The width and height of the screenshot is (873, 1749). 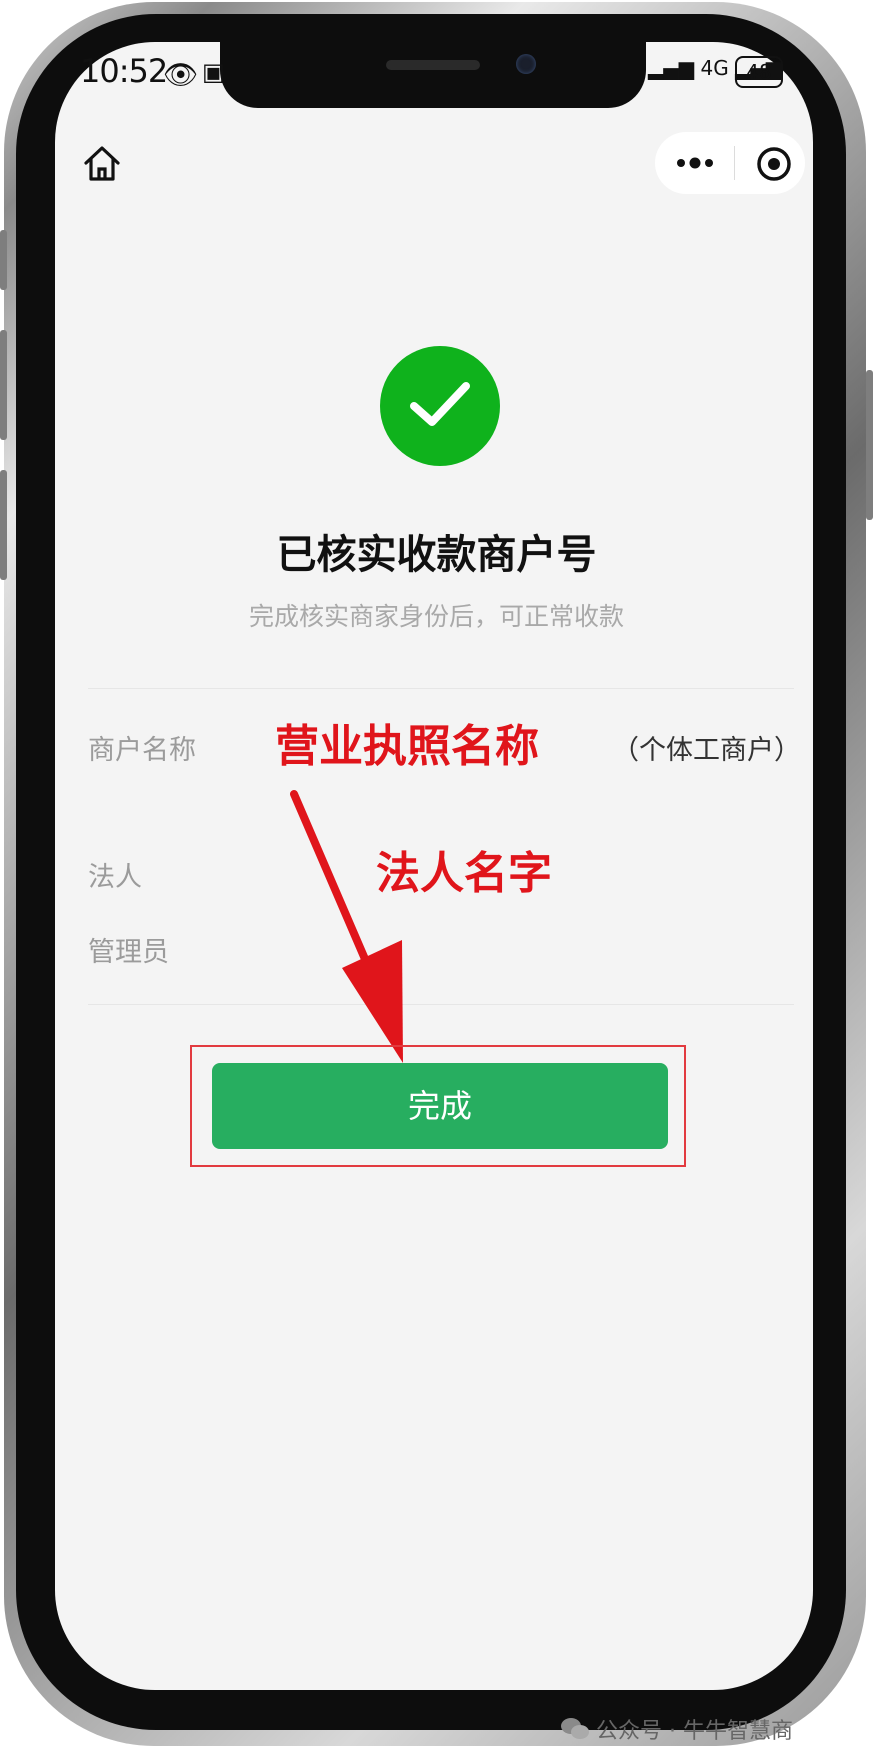 What do you see at coordinates (433, 65) in the screenshot?
I see `speaker` at bounding box center [433, 65].